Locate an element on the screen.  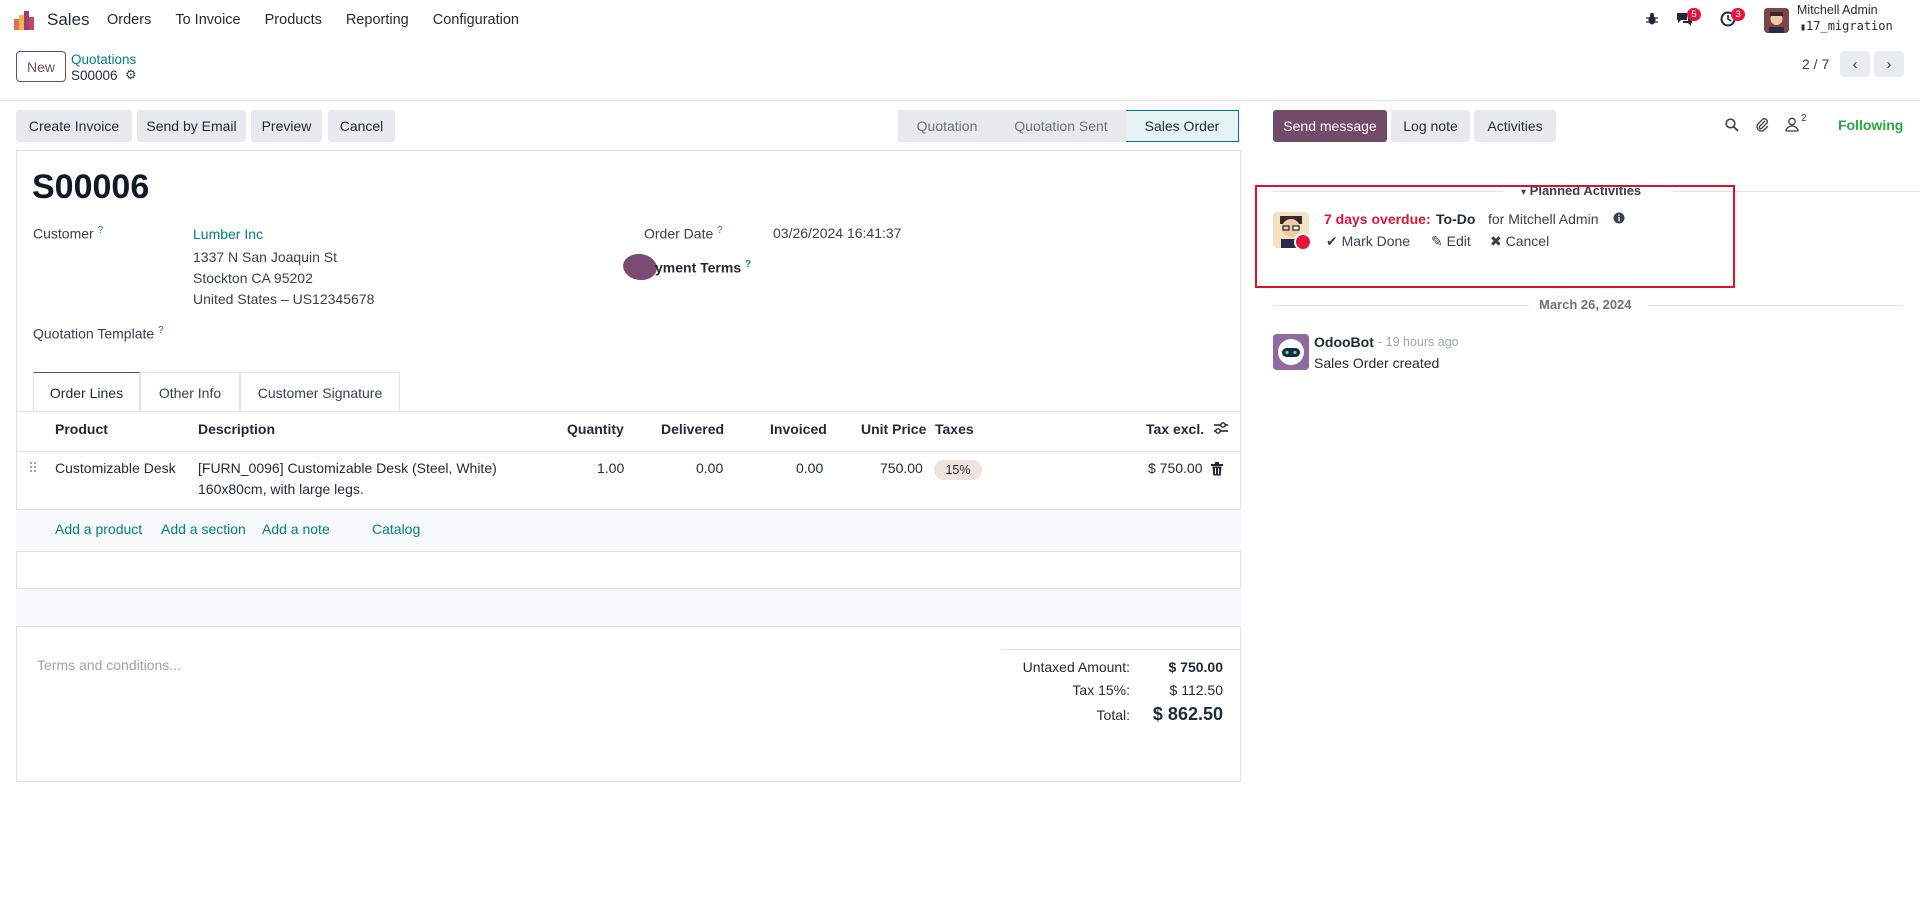
menu-reporting: Reporting is located at coordinates (377, 20).